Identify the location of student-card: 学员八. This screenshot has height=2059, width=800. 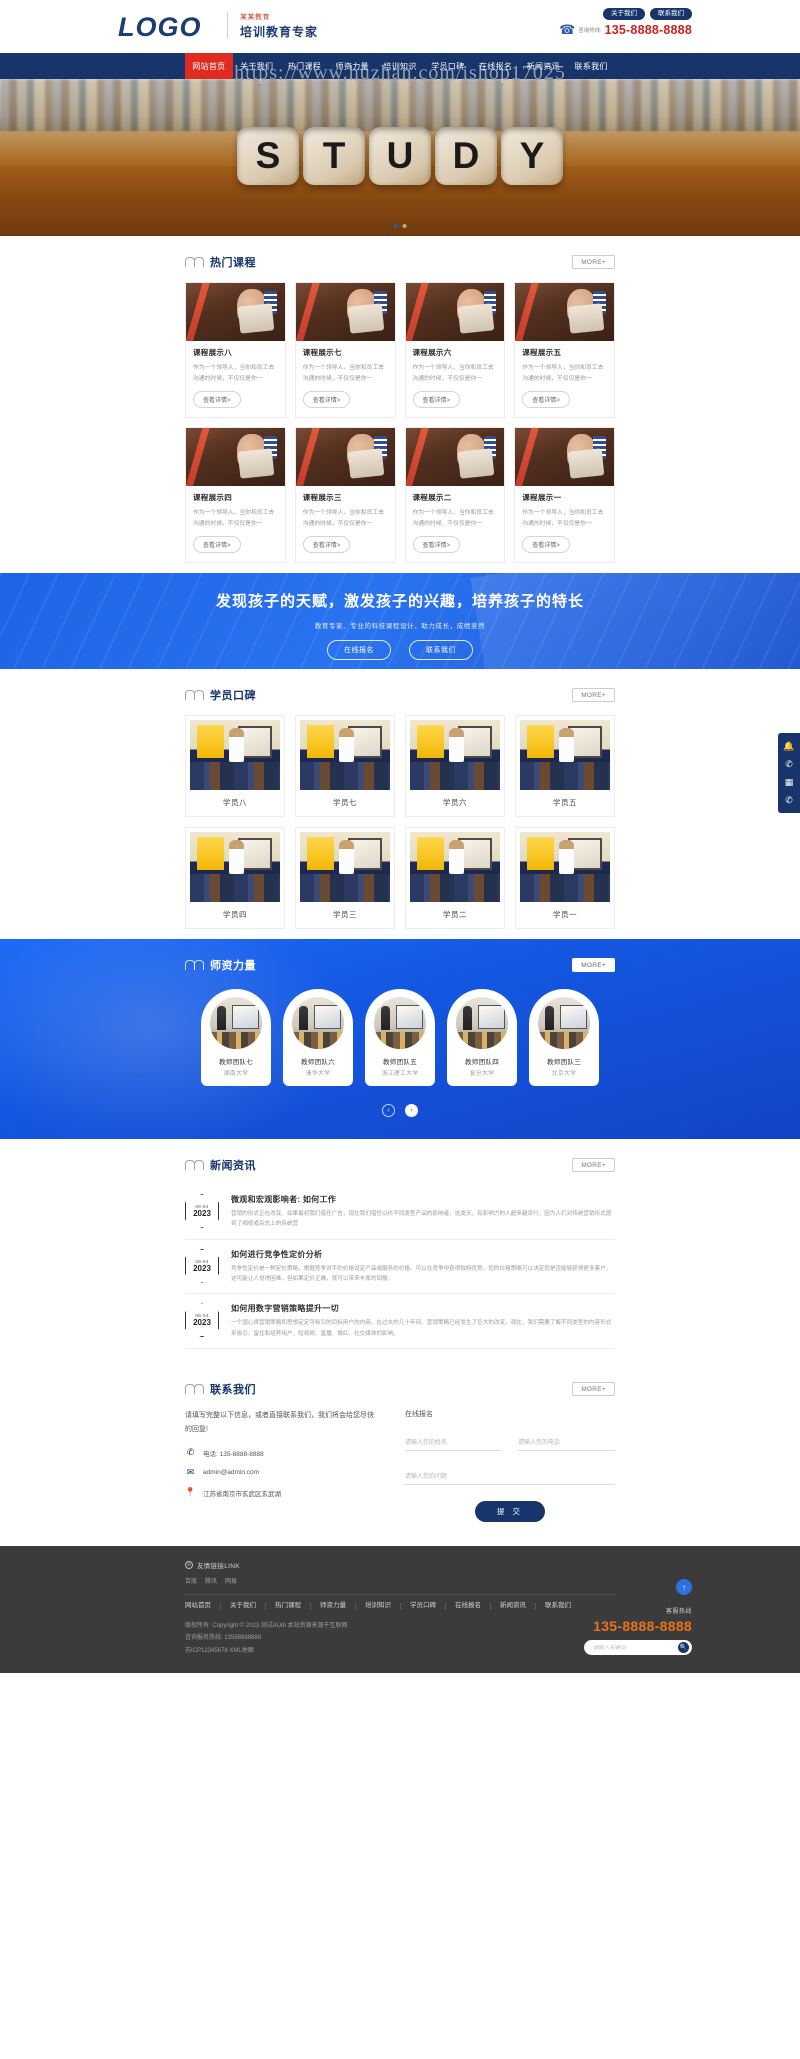
(235, 766).